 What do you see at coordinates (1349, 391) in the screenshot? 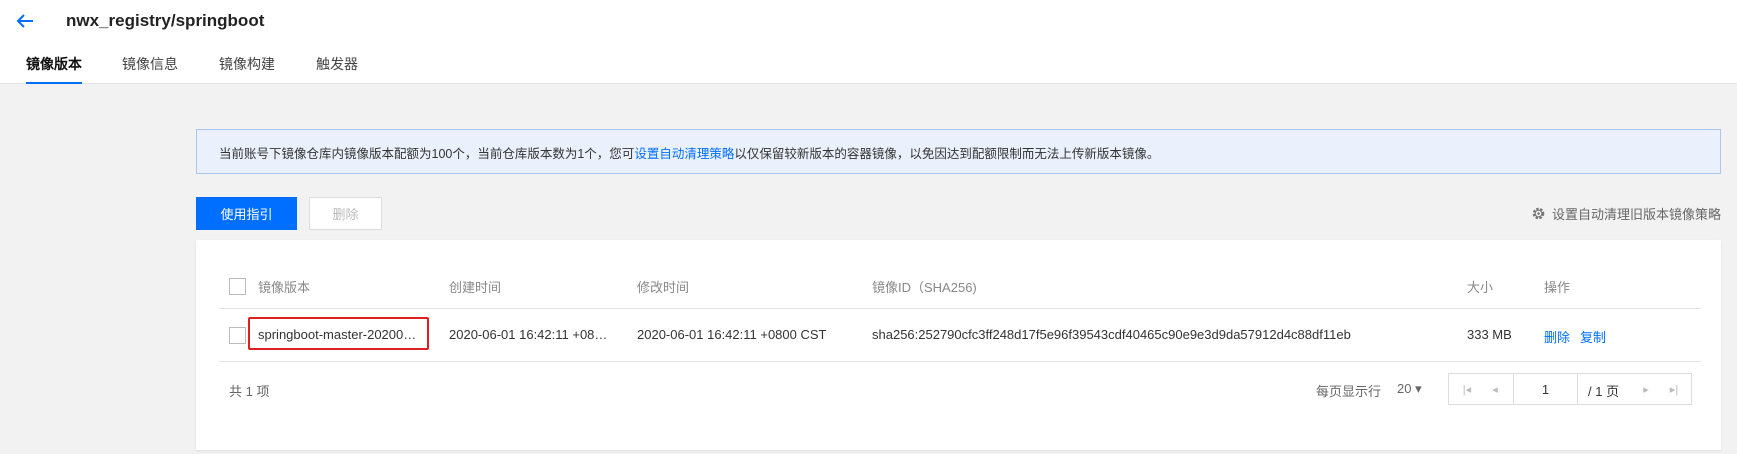
I see `per-page-label: 每页显示行` at bounding box center [1349, 391].